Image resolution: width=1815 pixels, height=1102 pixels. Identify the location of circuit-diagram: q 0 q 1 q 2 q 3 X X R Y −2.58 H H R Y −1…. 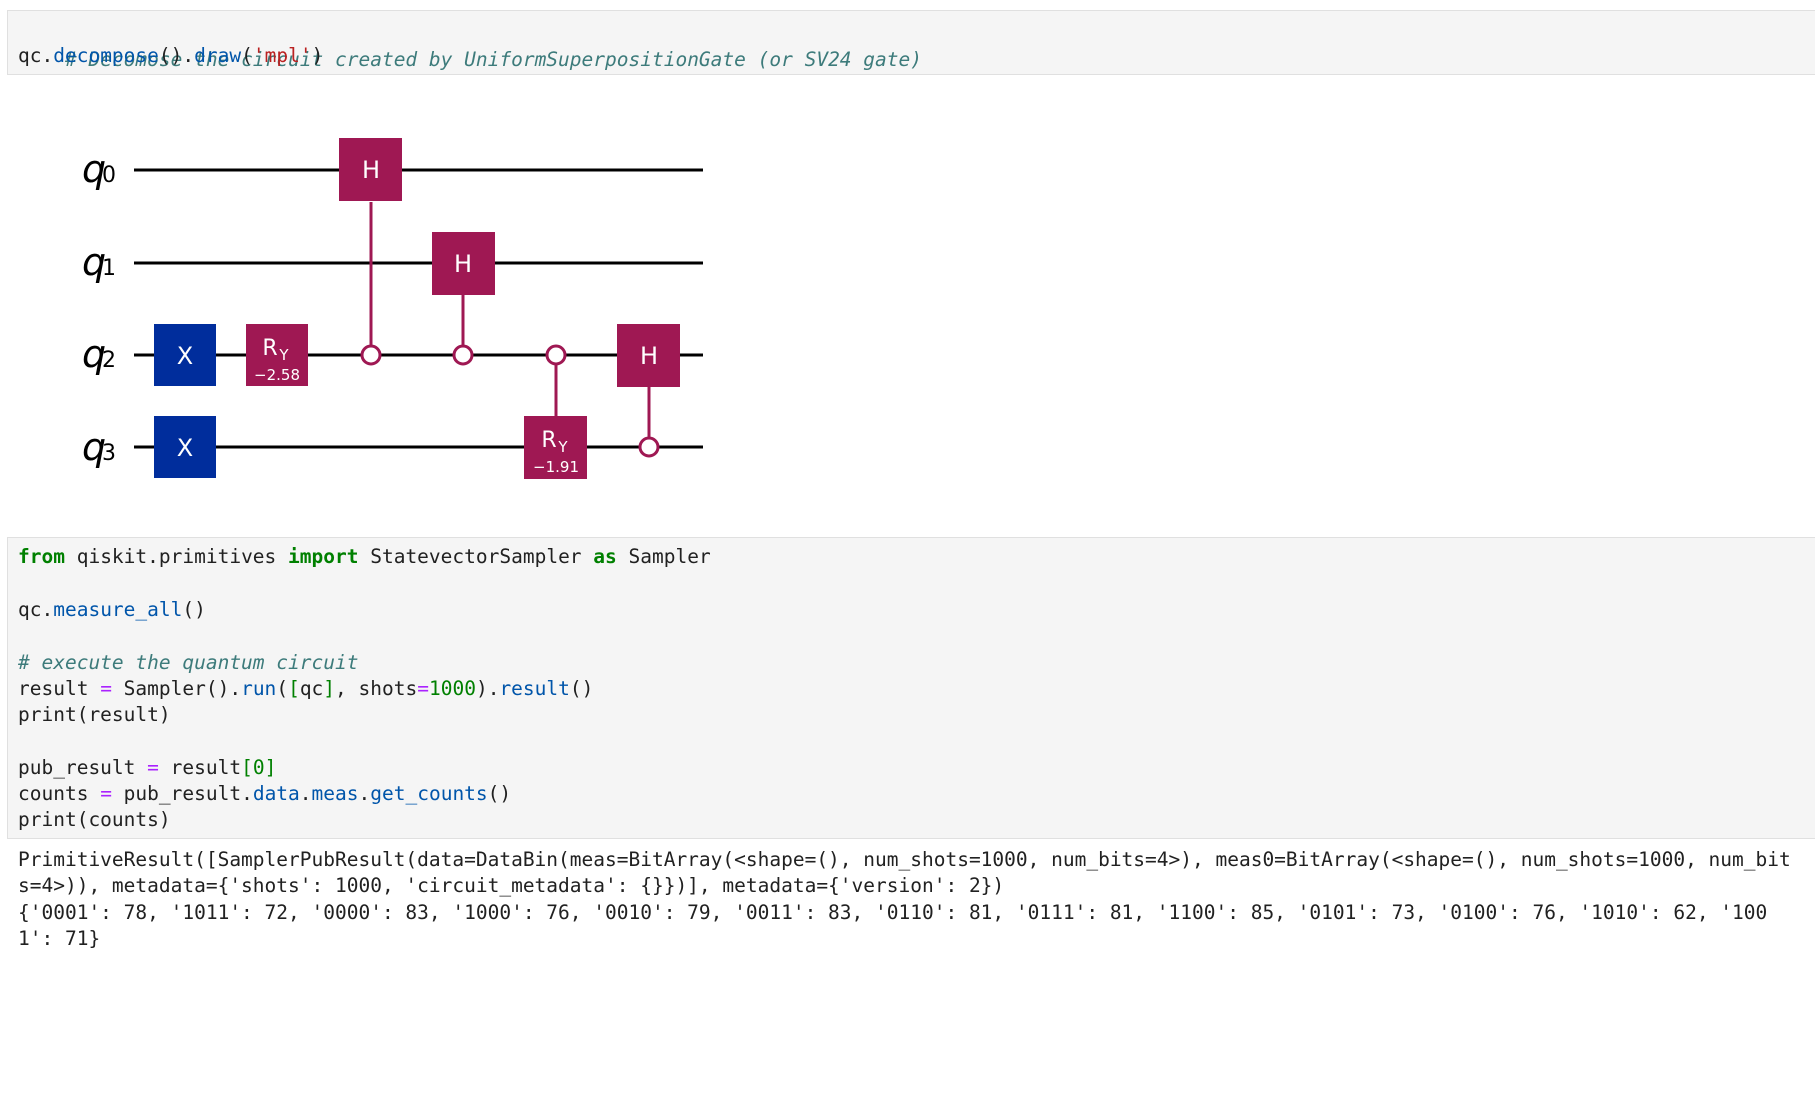
(392, 308).